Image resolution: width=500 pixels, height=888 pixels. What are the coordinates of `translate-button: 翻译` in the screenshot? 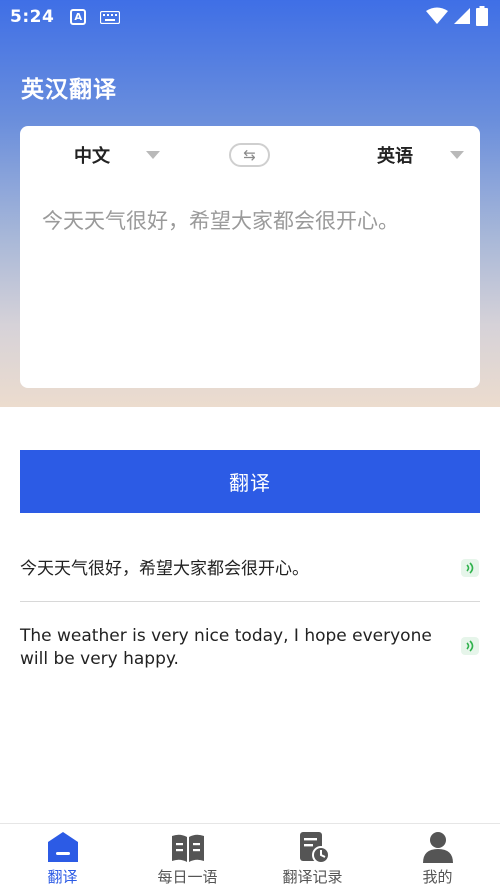 It's located at (250, 481).